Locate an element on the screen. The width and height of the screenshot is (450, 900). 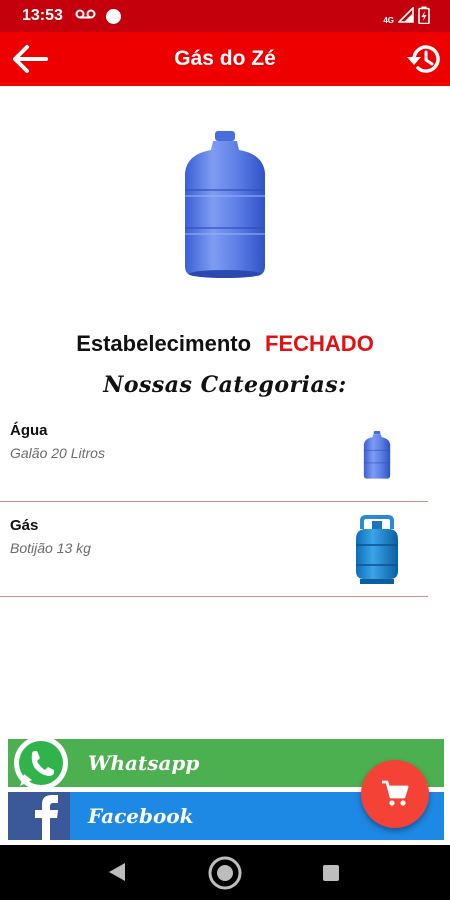
app-bar: Gás do Zé is located at coordinates (225, 59).